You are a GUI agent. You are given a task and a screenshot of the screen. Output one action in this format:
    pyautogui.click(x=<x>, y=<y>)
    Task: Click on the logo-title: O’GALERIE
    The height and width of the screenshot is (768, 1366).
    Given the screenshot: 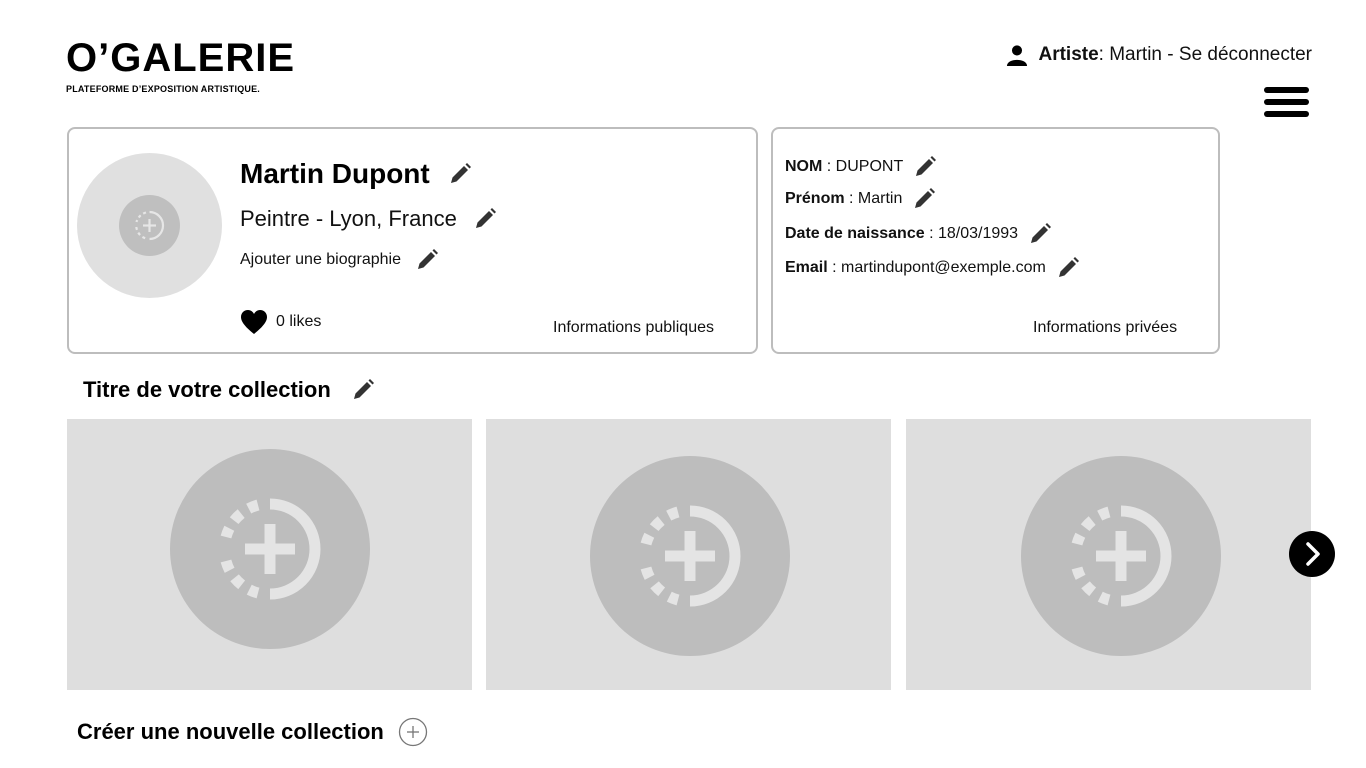 What is the action you would take?
    pyautogui.click(x=180, y=58)
    